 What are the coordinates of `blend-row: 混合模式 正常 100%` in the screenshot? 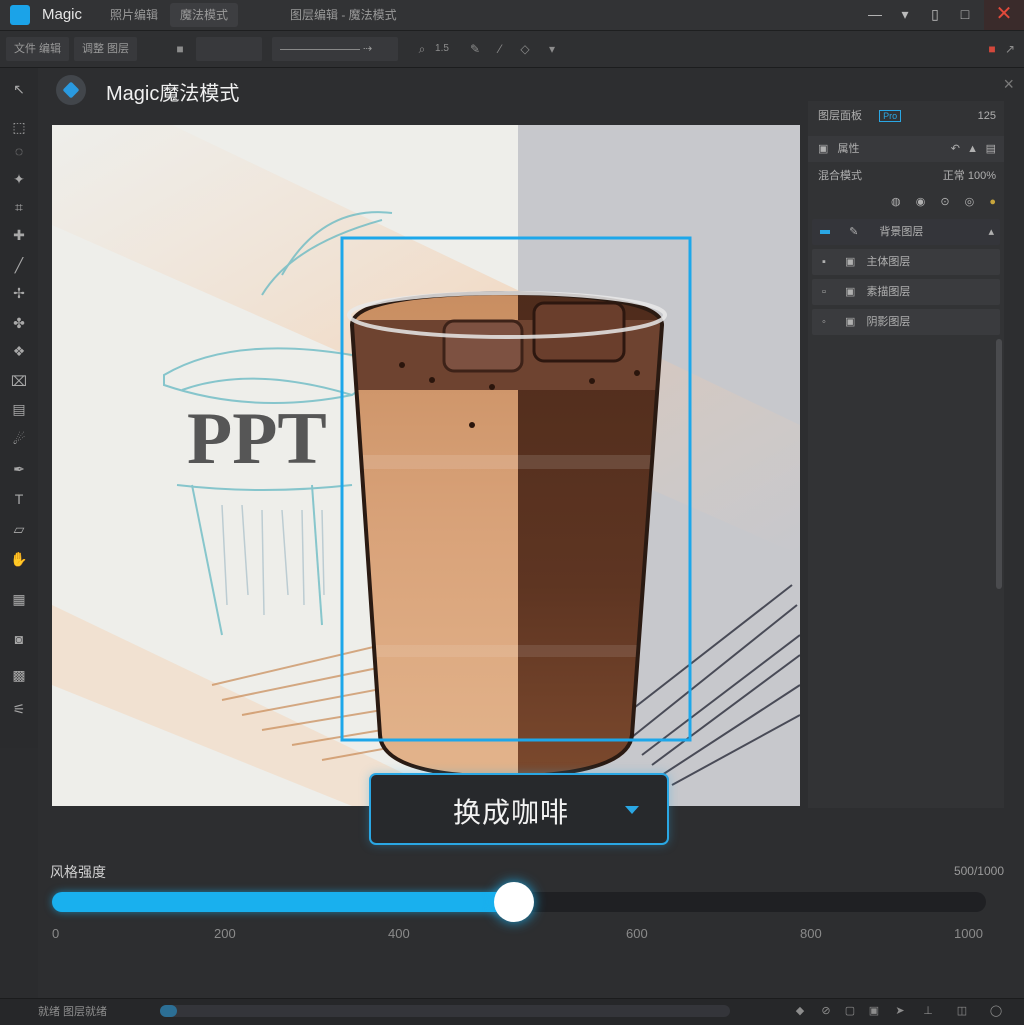 It's located at (906, 176).